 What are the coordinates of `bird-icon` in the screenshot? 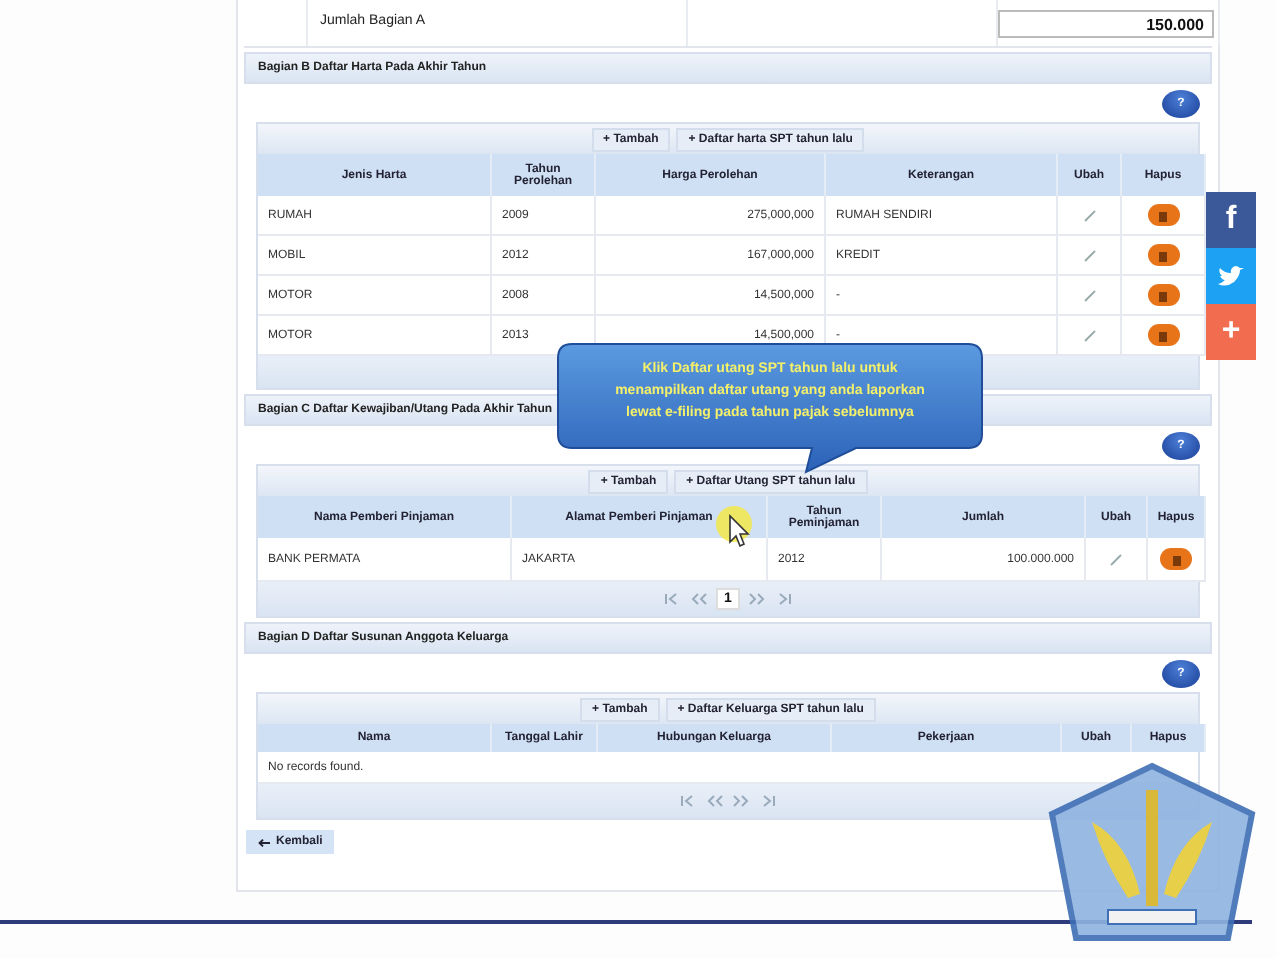 It's located at (1231, 276).